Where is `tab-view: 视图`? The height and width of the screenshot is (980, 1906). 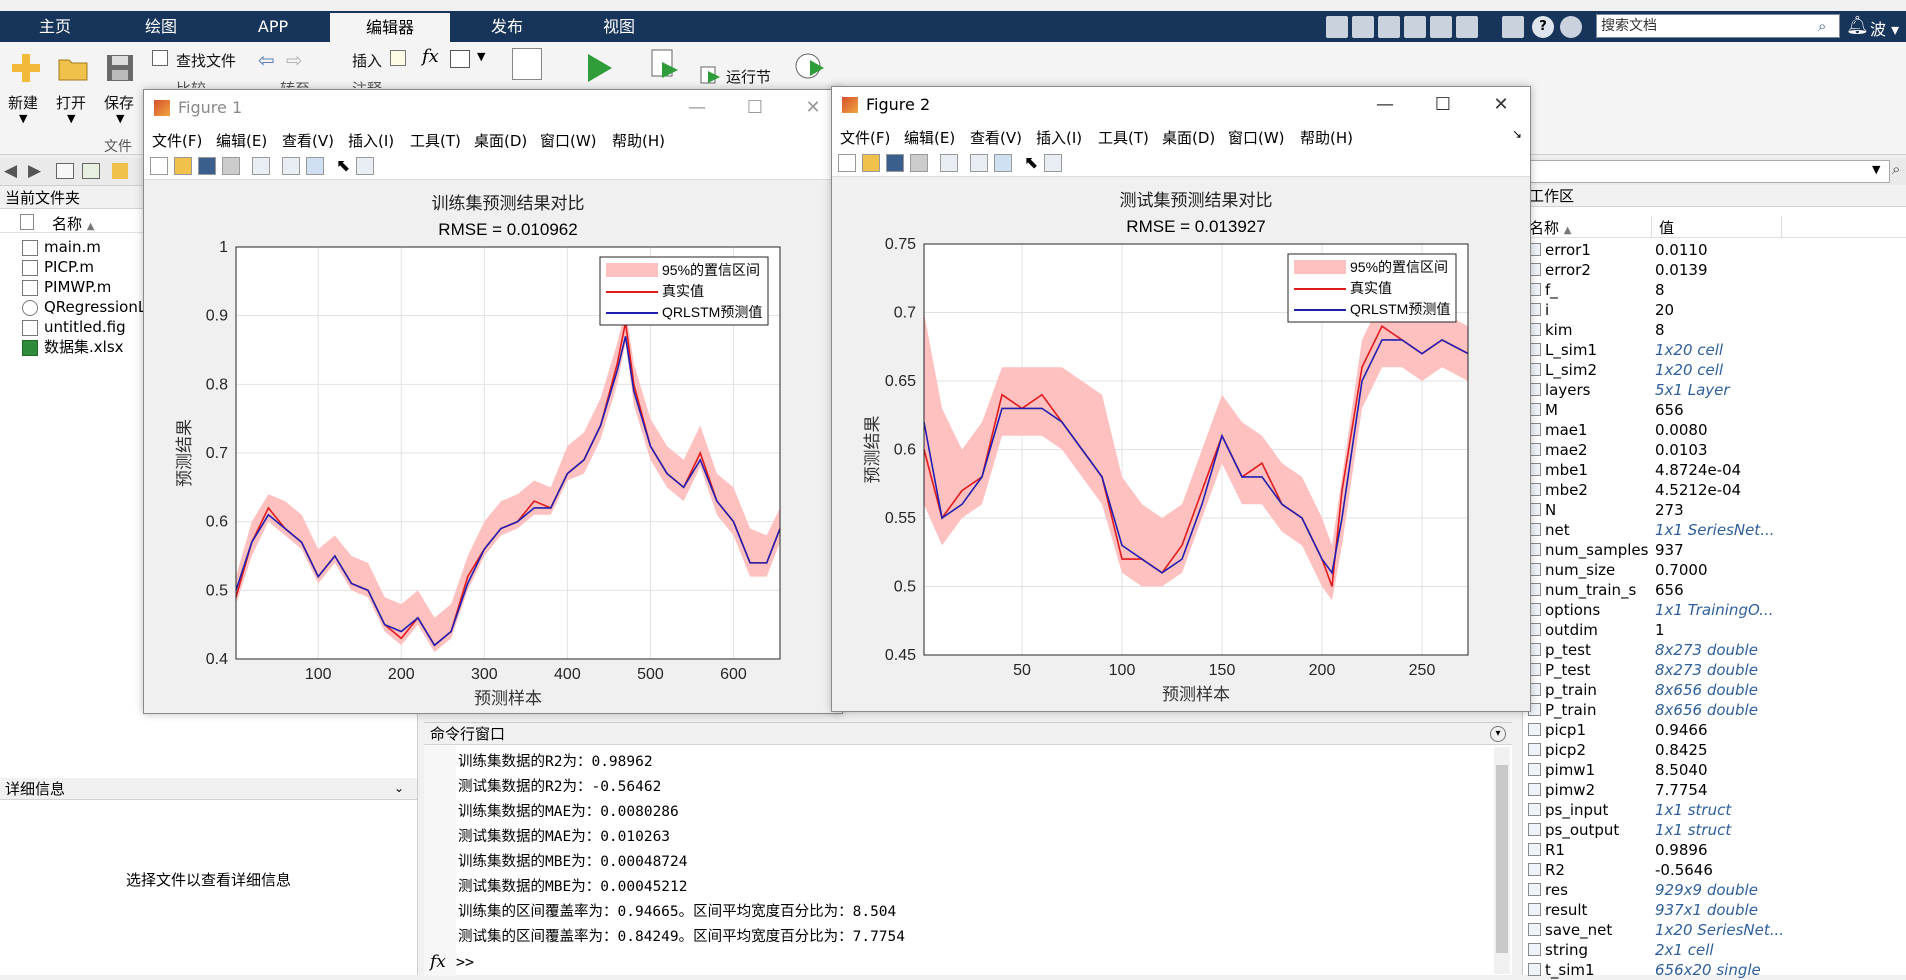
tab-view: 视图 is located at coordinates (619, 26).